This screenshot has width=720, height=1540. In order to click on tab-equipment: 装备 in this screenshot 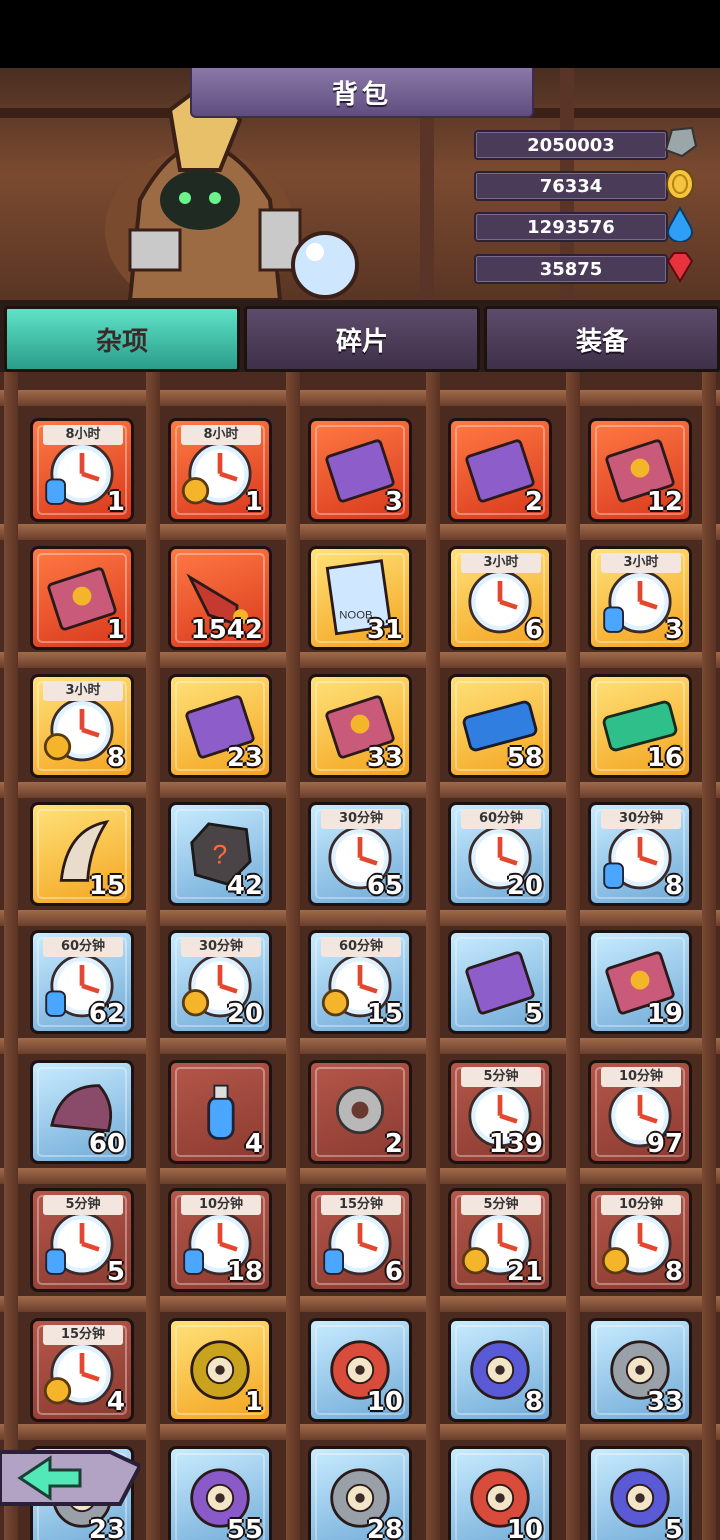, I will do `click(602, 339)`.